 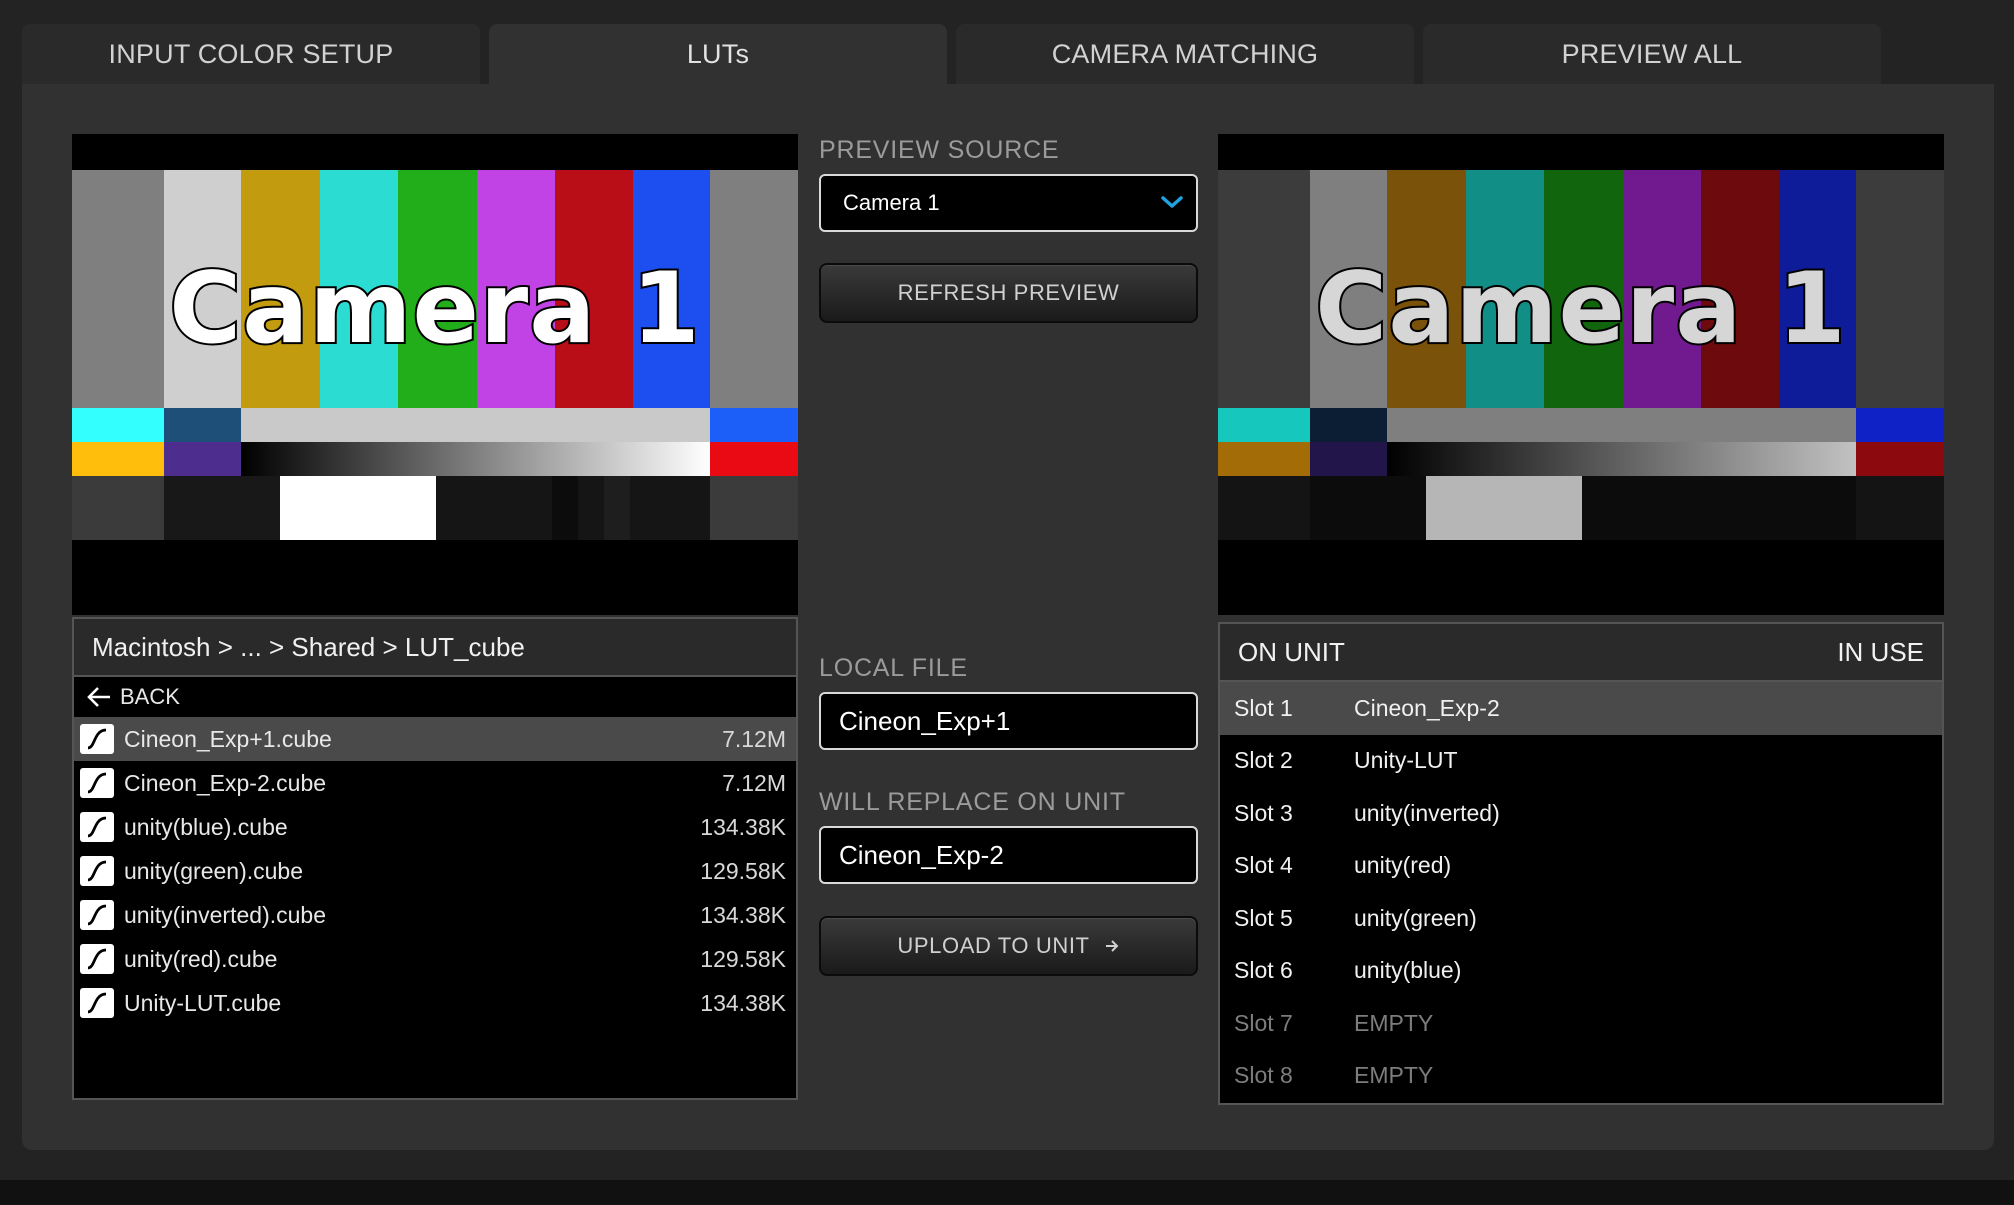 I want to click on slot-lut-name: unity(blue), so click(x=1408, y=970).